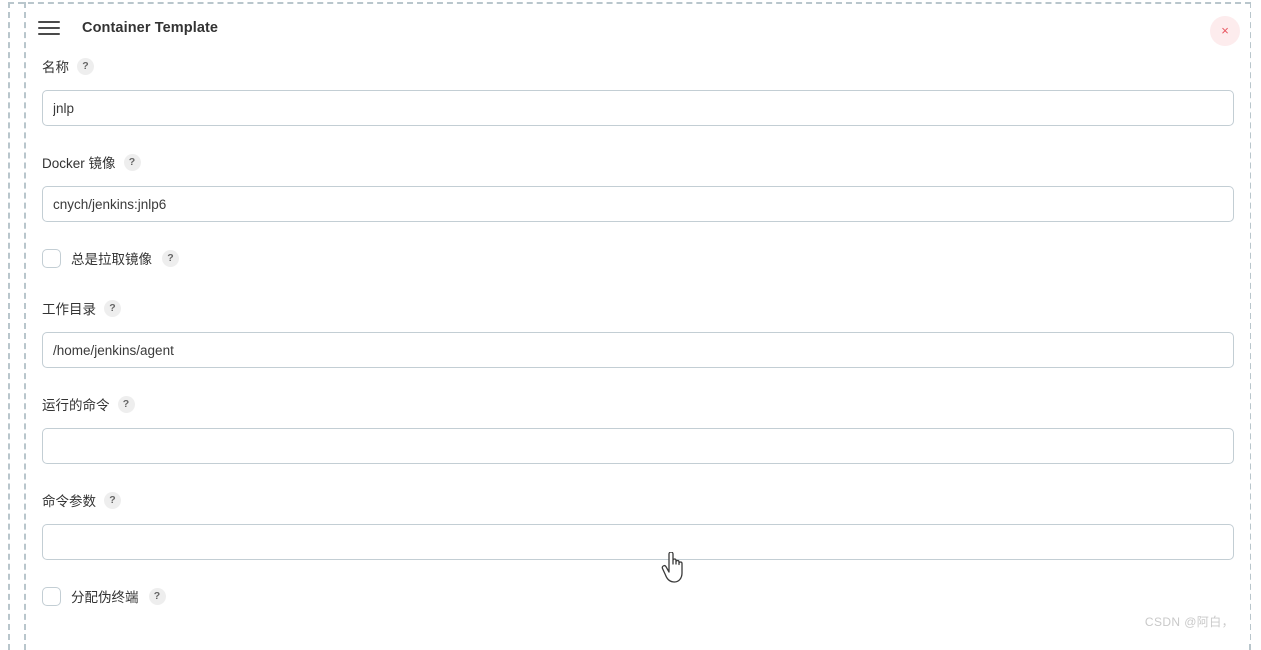 This screenshot has height=650, width=1261. Describe the element at coordinates (638, 427) in the screenshot. I see `field-run-command: 运行的命令 ?` at that location.